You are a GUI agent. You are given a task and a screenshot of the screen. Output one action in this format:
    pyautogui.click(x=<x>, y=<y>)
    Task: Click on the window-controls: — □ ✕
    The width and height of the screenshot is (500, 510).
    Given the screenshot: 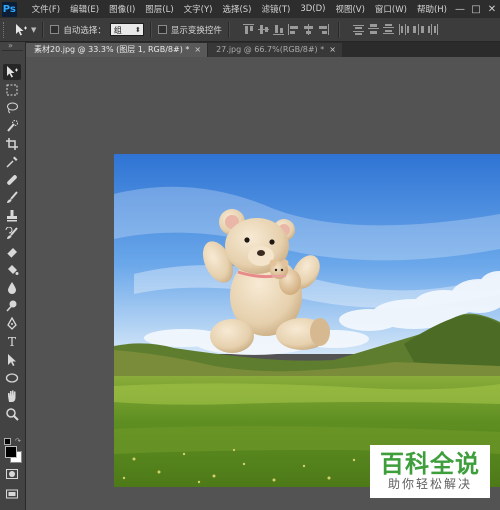 What is the action you would take?
    pyautogui.click(x=476, y=9)
    